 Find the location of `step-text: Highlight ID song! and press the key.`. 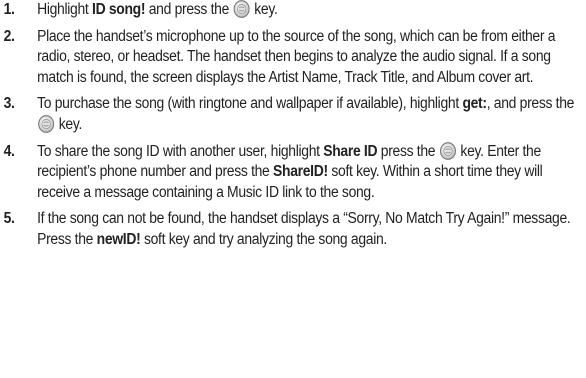

step-text: Highlight ID song! and press the key. is located at coordinates (157, 9).